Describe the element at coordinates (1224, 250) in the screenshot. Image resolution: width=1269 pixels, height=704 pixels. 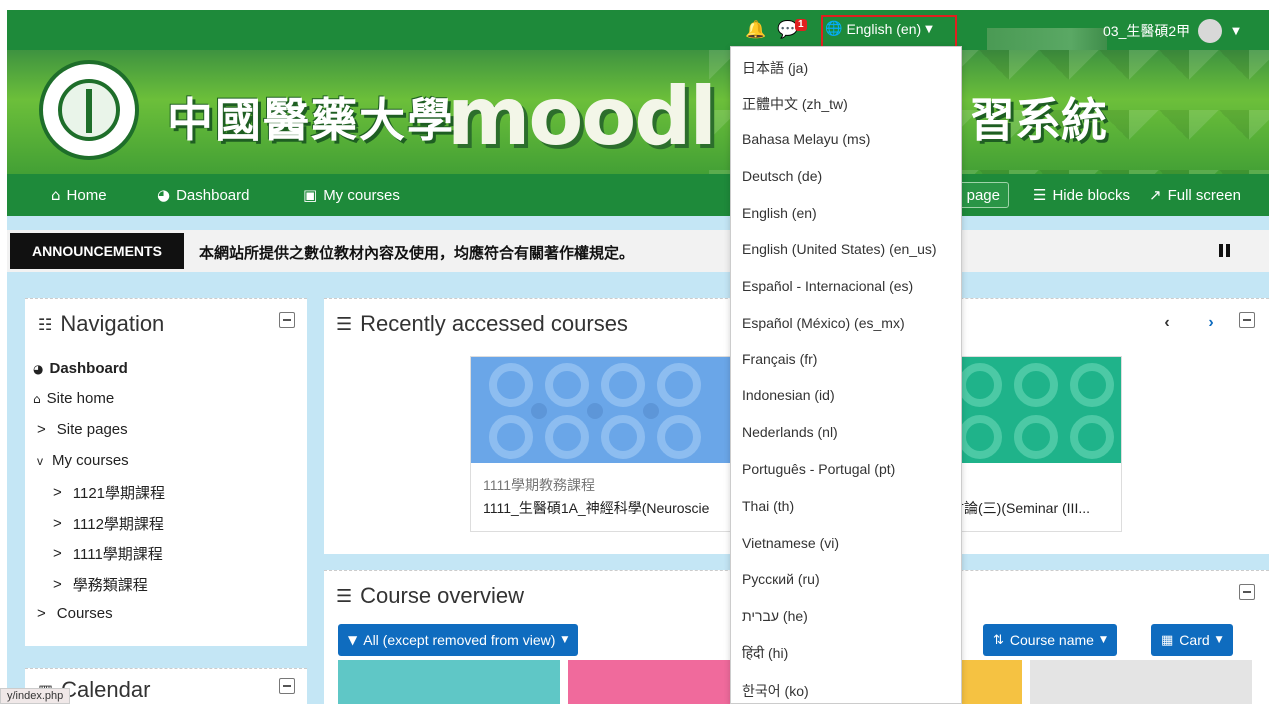
I see `pause-icon` at that location.